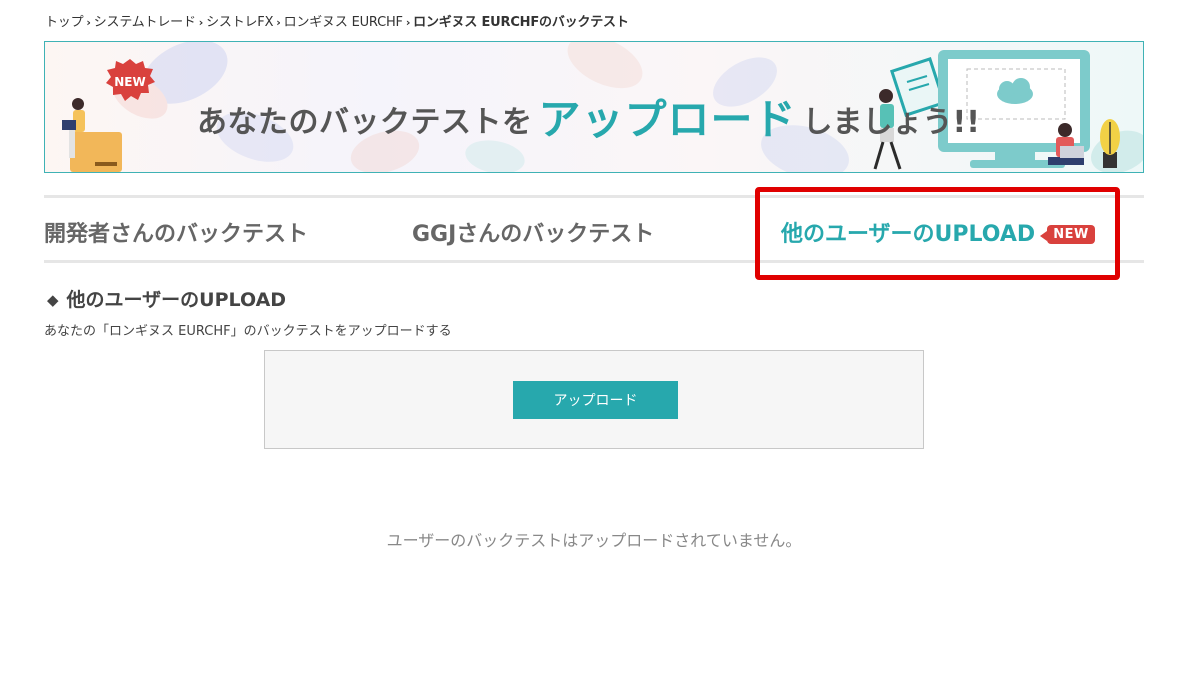  I want to click on highlight-annotation-box, so click(937, 233).